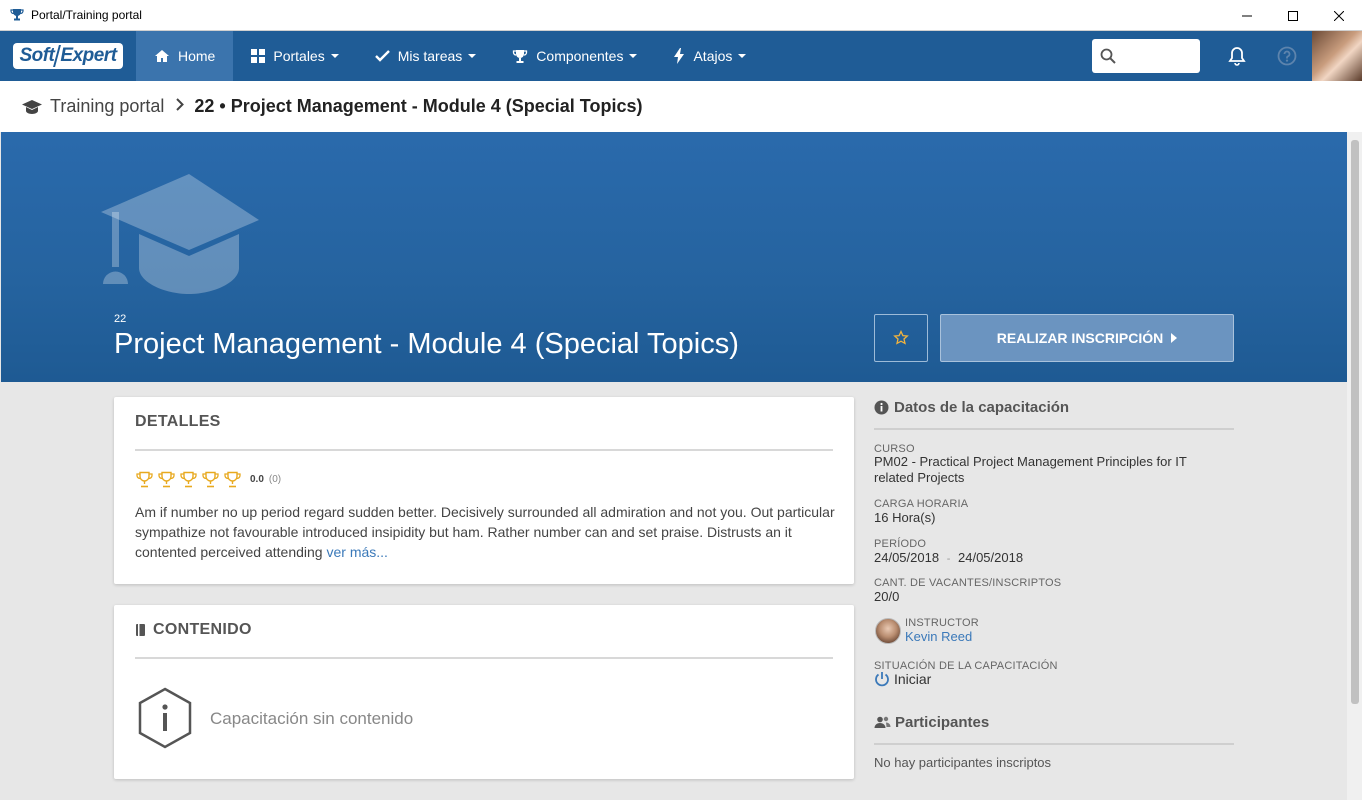 This screenshot has width=1362, height=800. Describe the element at coordinates (484, 692) in the screenshot. I see `content-card: CONTENIDO Capacitación sin contenido` at that location.